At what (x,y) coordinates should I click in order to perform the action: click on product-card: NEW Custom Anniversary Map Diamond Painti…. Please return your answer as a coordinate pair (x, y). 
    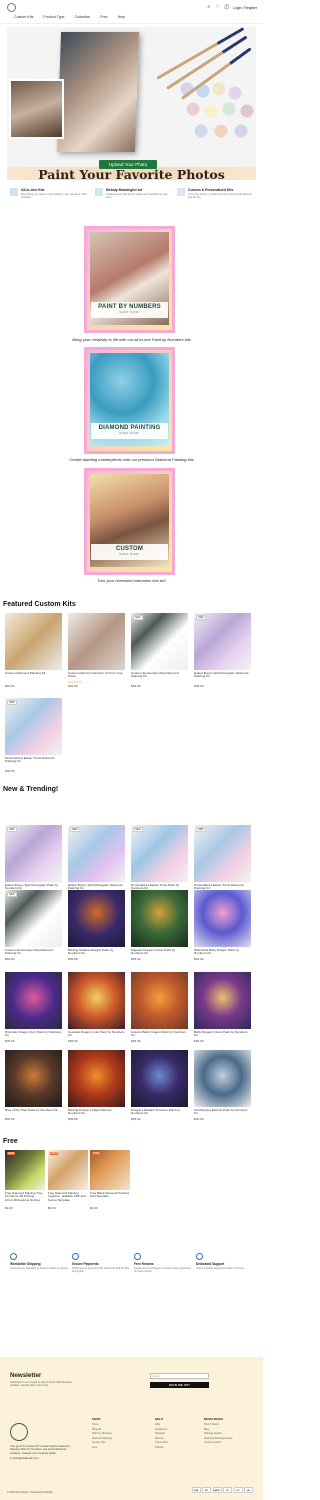
    Looking at the image, I should click on (33, 925).